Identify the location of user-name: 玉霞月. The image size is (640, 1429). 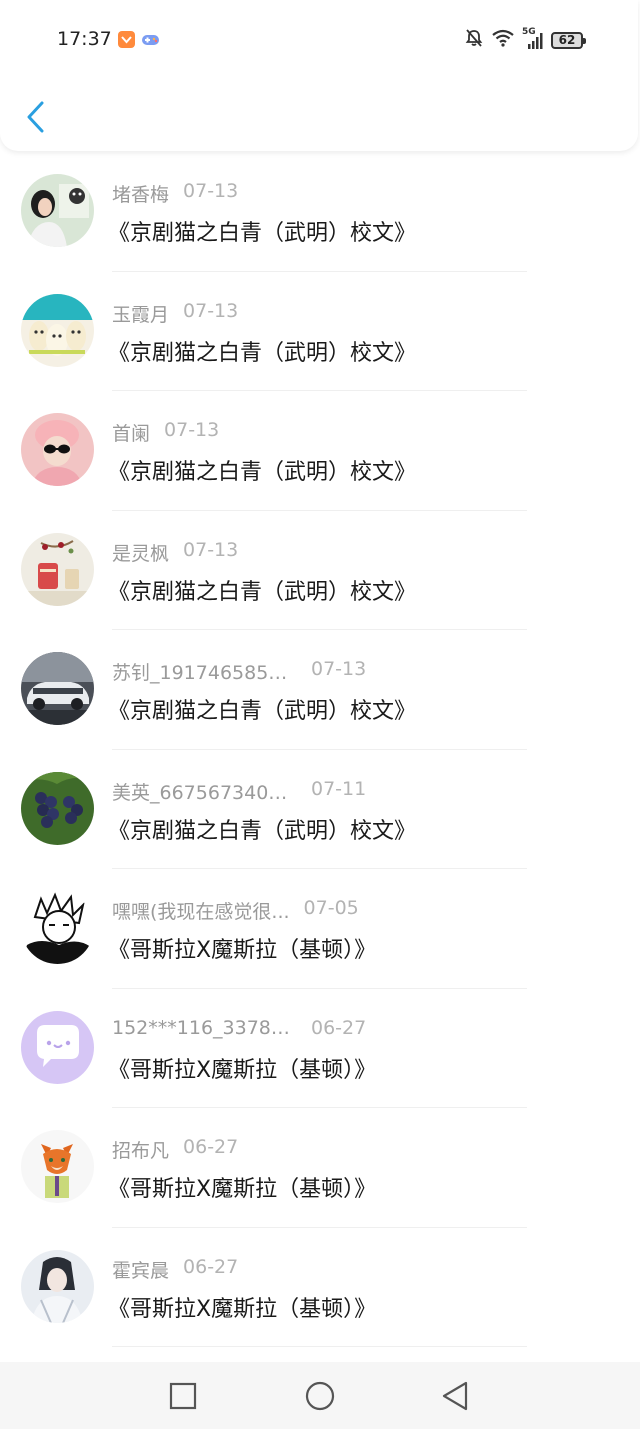
(141, 314).